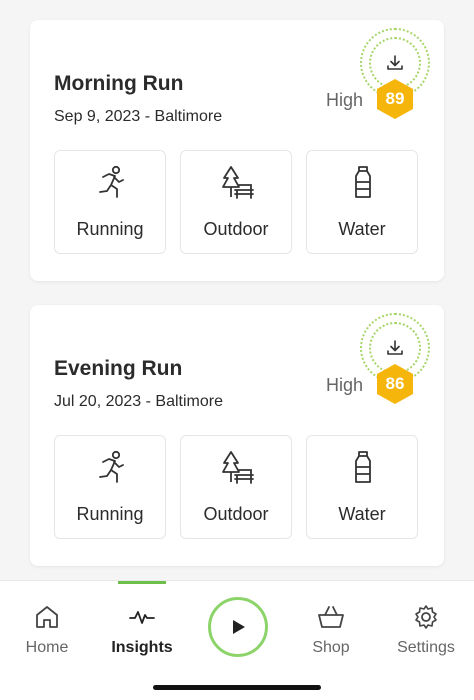 Image resolution: width=474 pixels, height=700 pixels. What do you see at coordinates (118, 368) in the screenshot?
I see `activity-title: Evening Run` at bounding box center [118, 368].